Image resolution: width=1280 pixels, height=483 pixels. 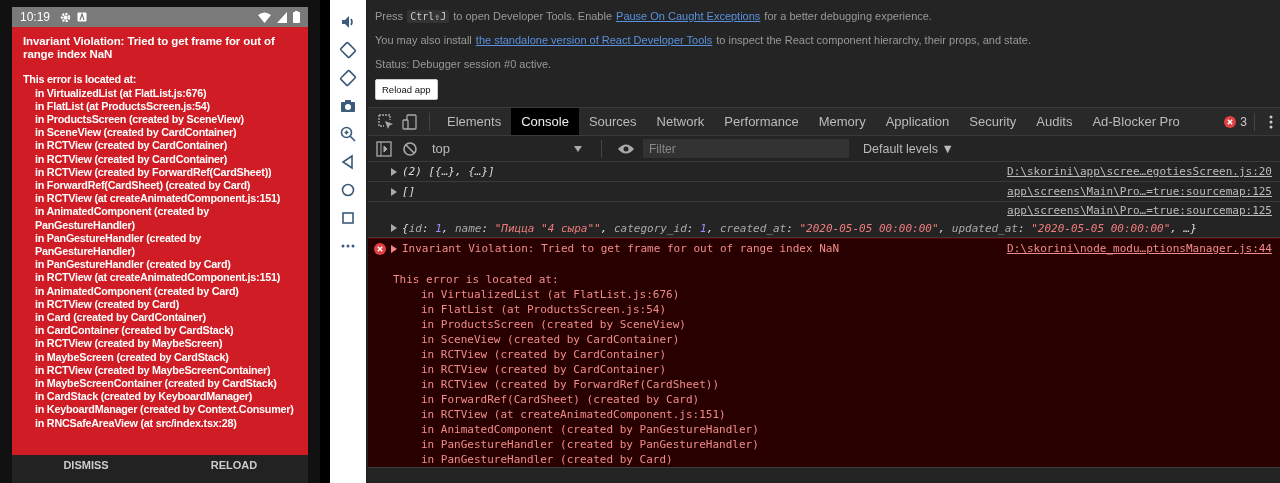 I want to click on rotate-right-icon, so click(x=348, y=78).